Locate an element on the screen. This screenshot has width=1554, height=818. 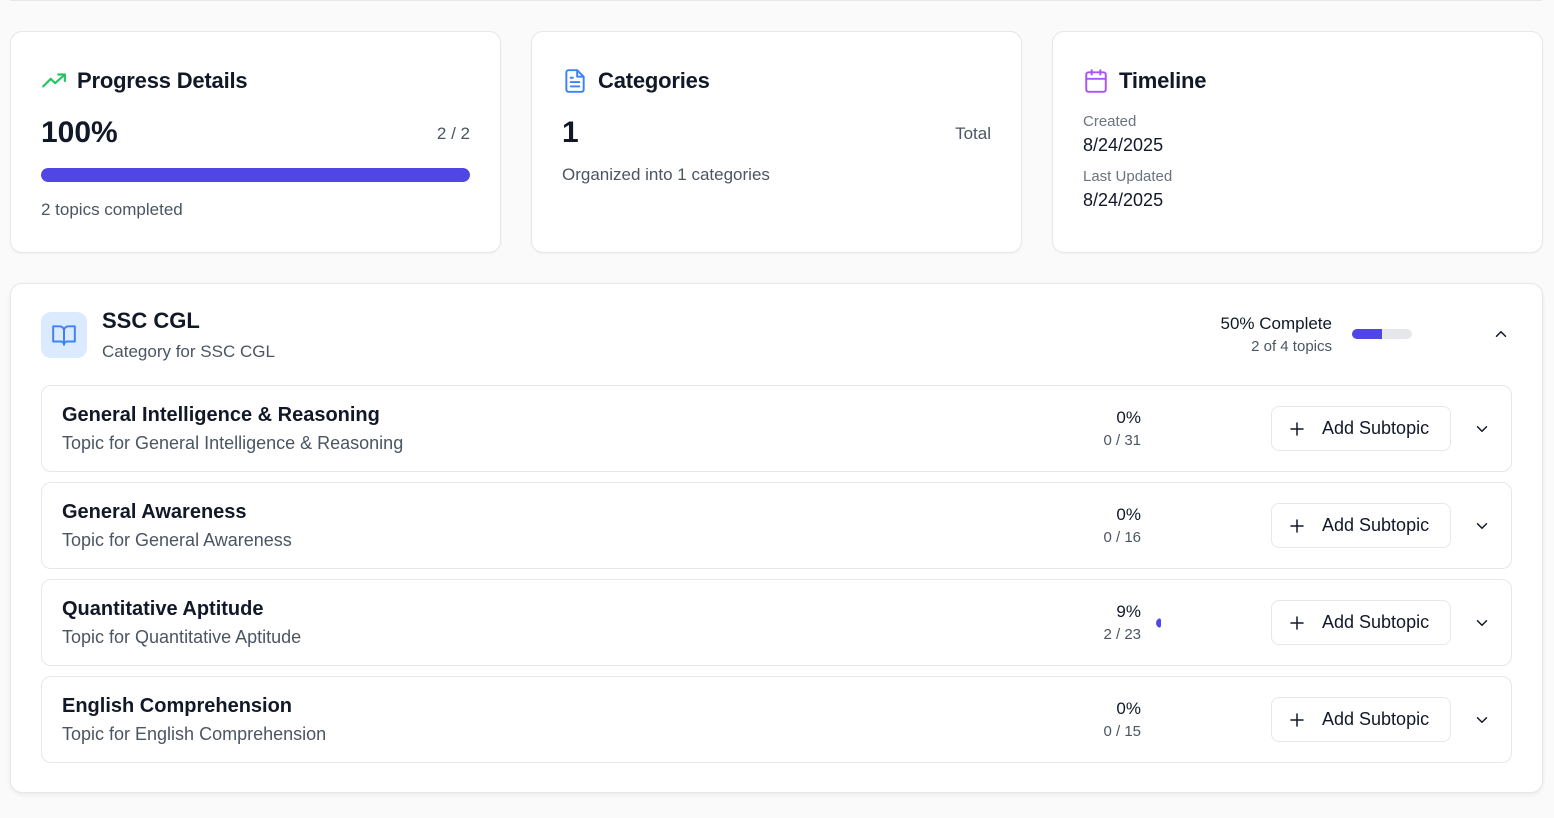
categories-card-title: Categories is located at coordinates (654, 80).